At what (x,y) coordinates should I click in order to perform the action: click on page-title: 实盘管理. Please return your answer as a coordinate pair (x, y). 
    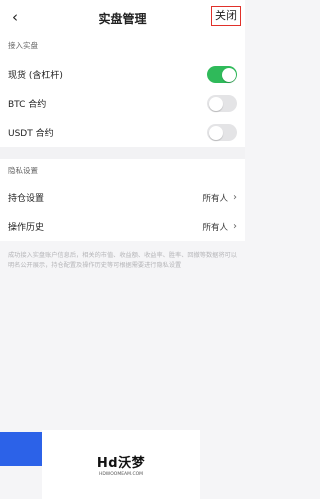
    Looking at the image, I should click on (122, 18).